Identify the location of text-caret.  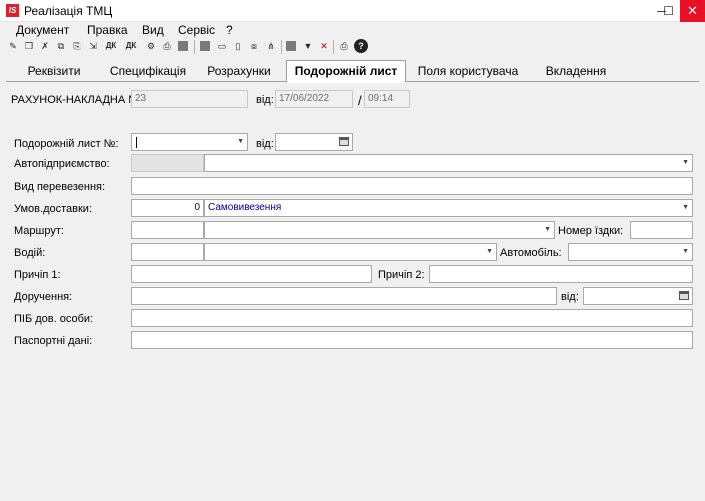
(136, 142).